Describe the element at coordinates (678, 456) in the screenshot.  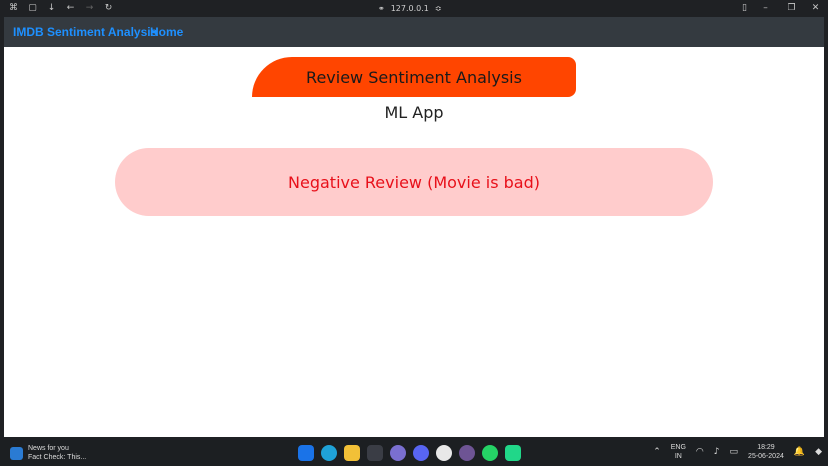
I see `region-label: IN` at that location.